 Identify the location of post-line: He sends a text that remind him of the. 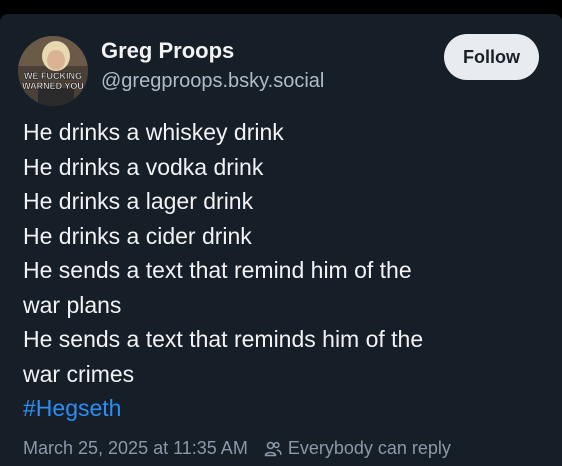
(217, 270).